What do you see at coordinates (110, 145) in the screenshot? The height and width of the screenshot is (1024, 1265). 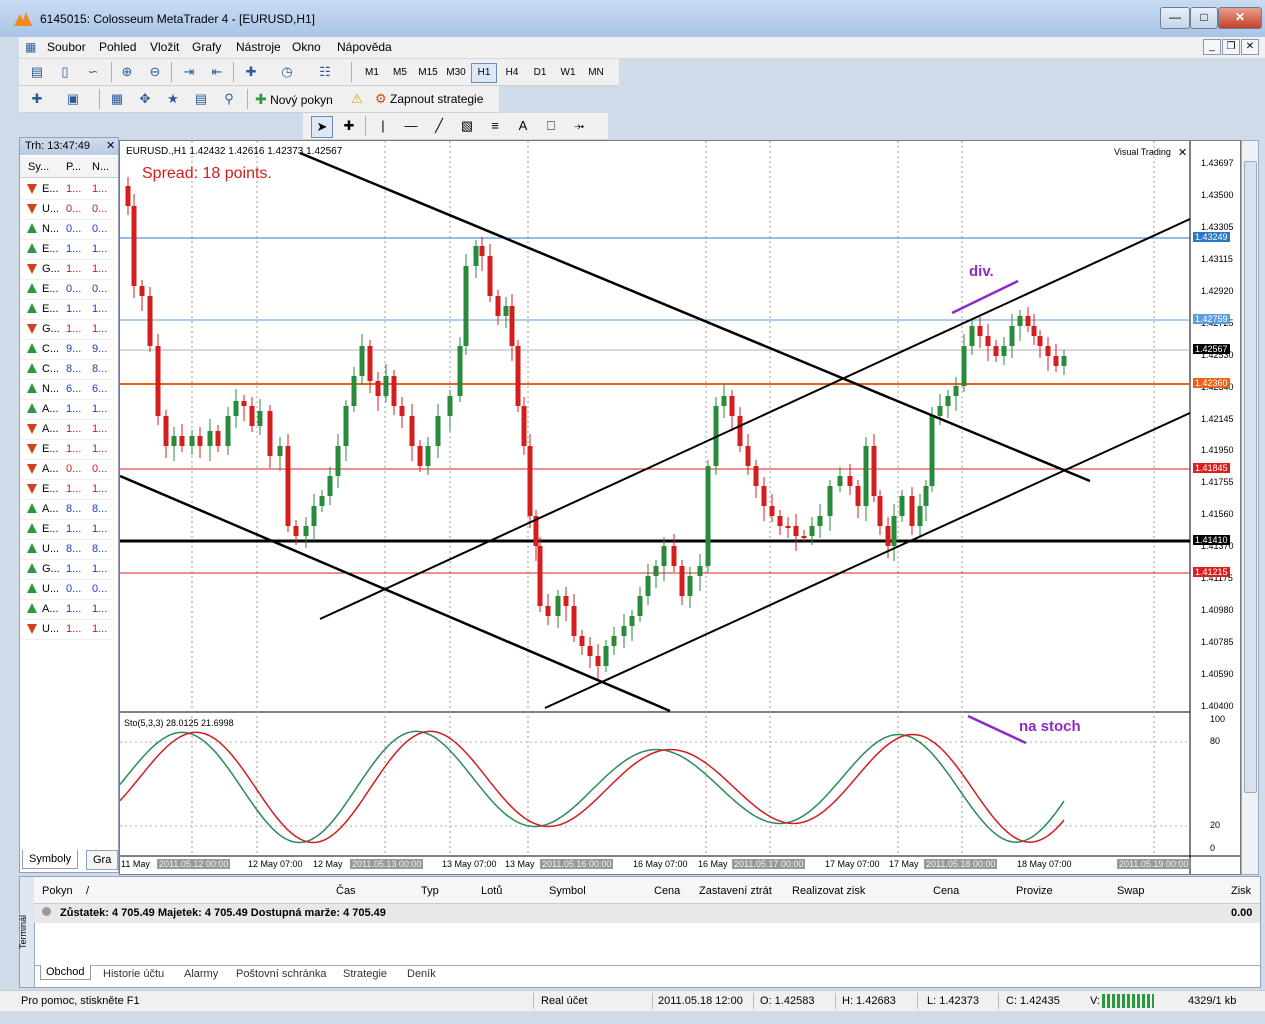 I see `market-watch-close-icon: ✕` at bounding box center [110, 145].